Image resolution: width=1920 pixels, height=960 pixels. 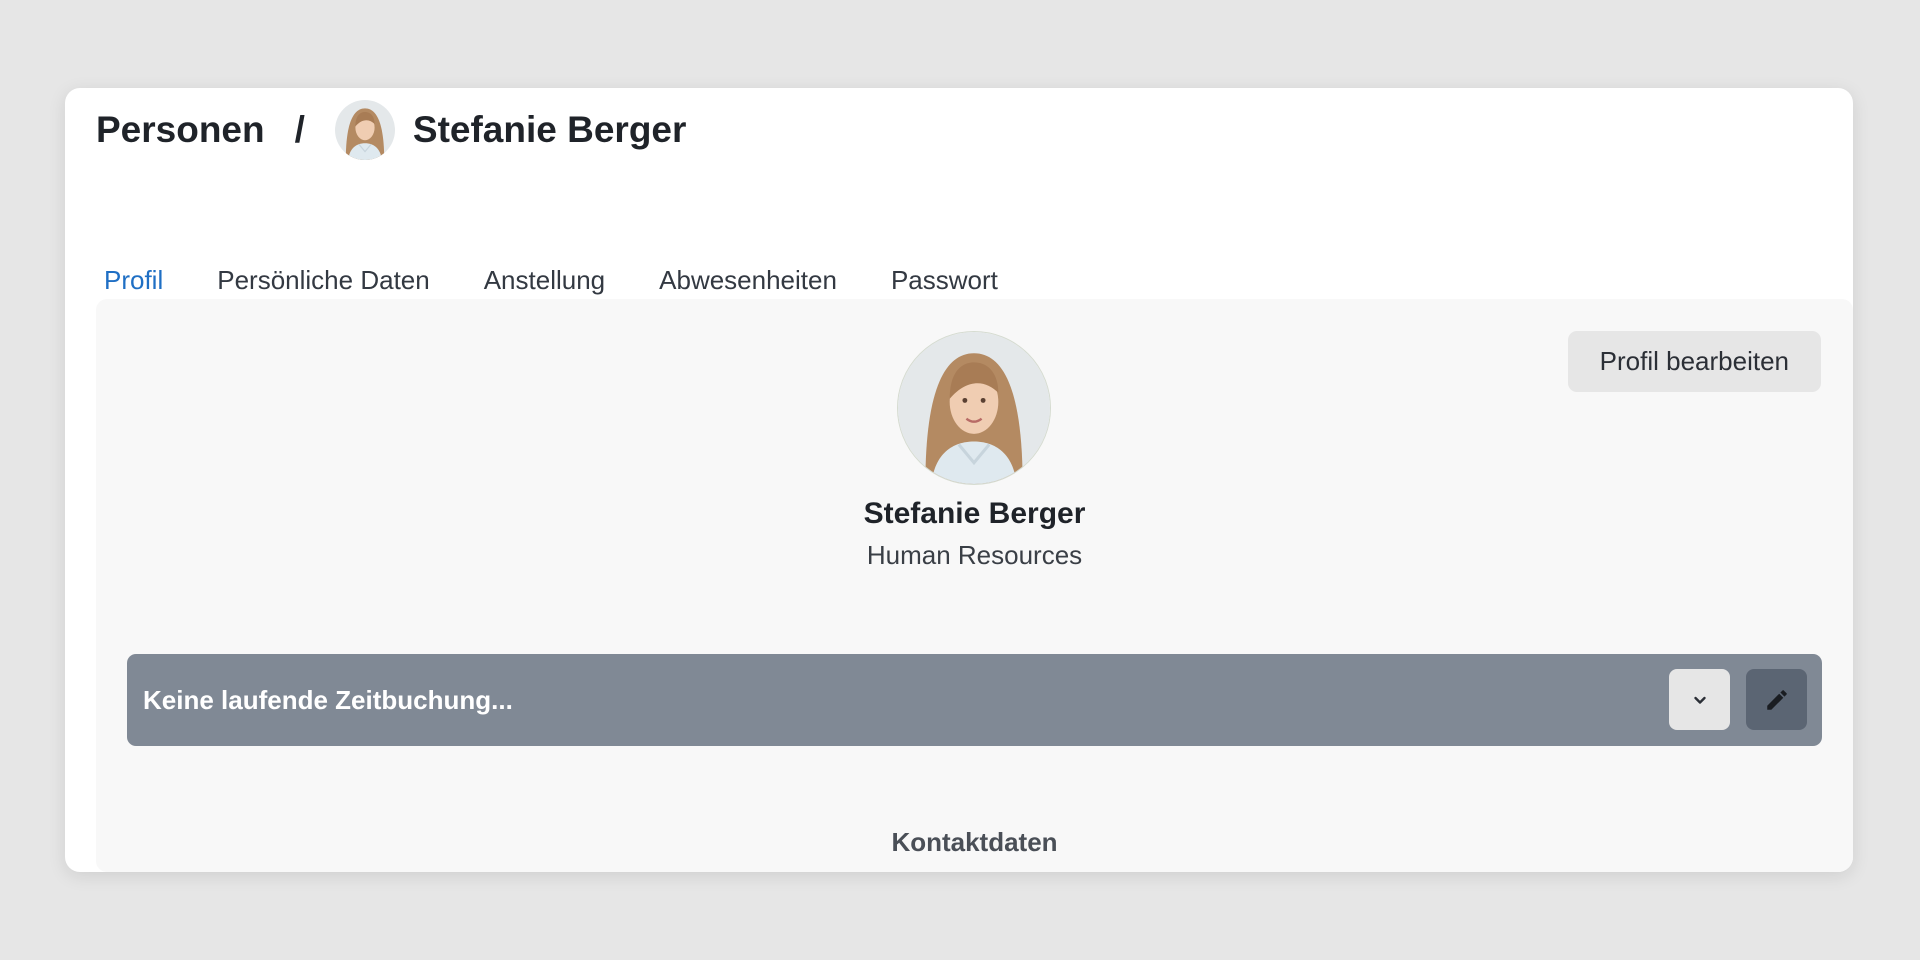 I want to click on contact-section-title: Kontaktdaten, so click(x=974, y=842).